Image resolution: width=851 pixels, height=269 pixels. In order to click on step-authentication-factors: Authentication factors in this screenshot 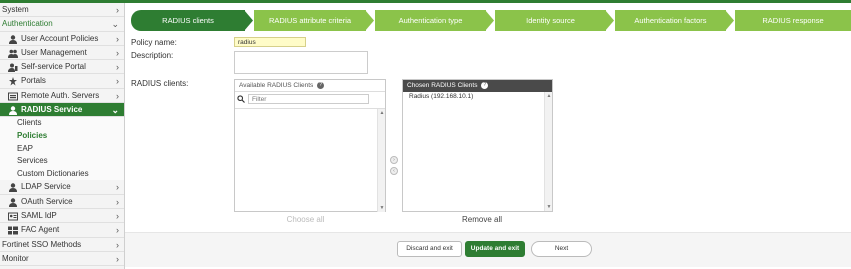, I will do `click(674, 20)`.